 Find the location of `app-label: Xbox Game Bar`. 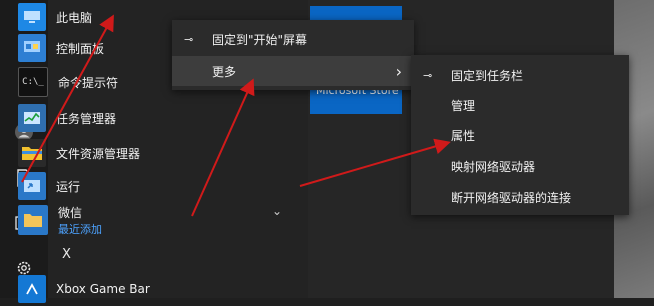

app-label: Xbox Game Bar is located at coordinates (103, 289).